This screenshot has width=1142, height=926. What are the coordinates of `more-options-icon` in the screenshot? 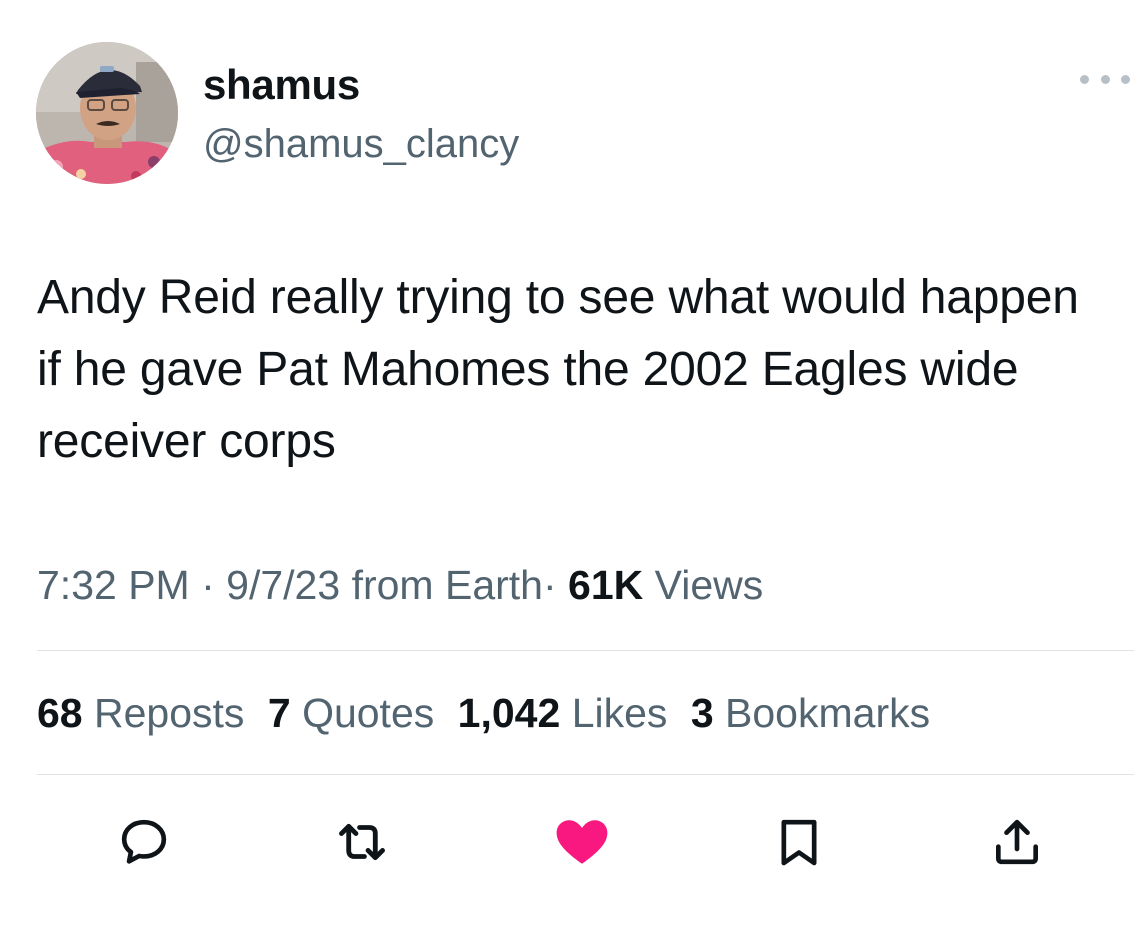 It's located at (1105, 79).